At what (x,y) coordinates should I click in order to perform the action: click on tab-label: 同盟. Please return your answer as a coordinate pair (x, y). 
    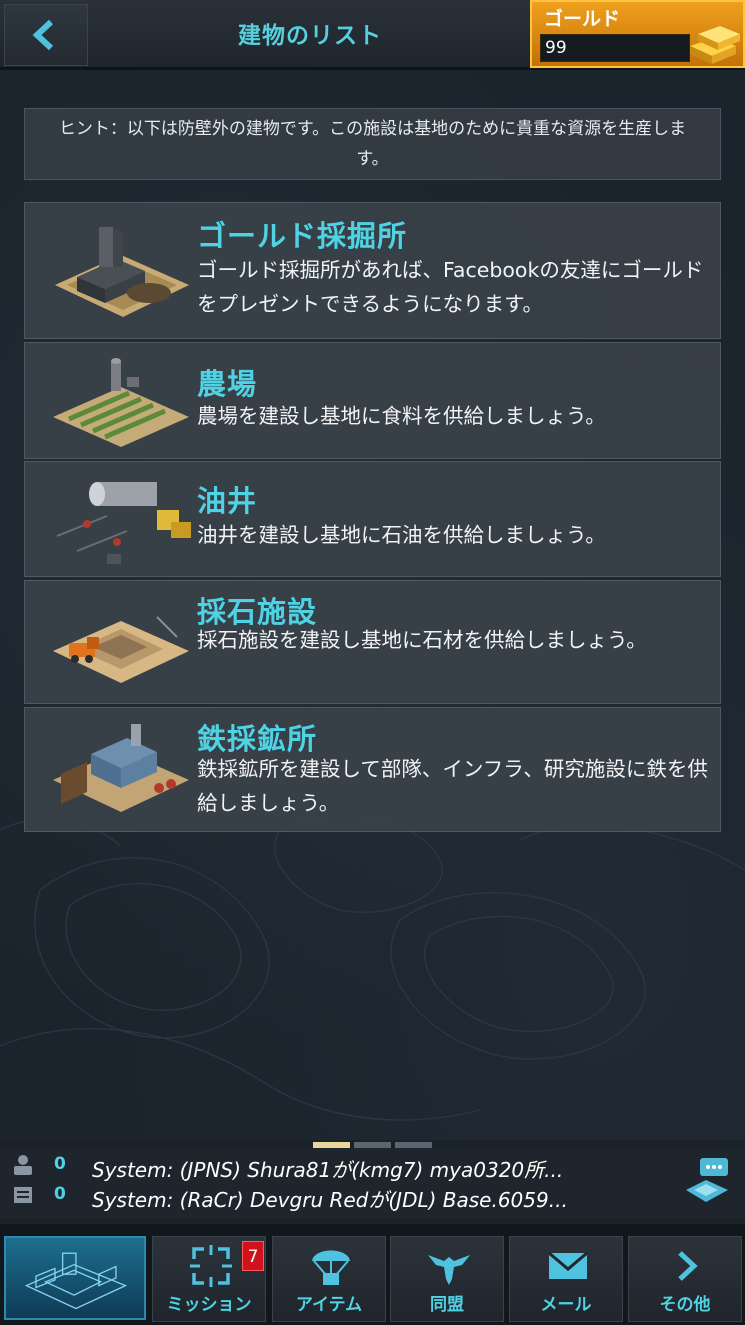
    Looking at the image, I should click on (447, 1305).